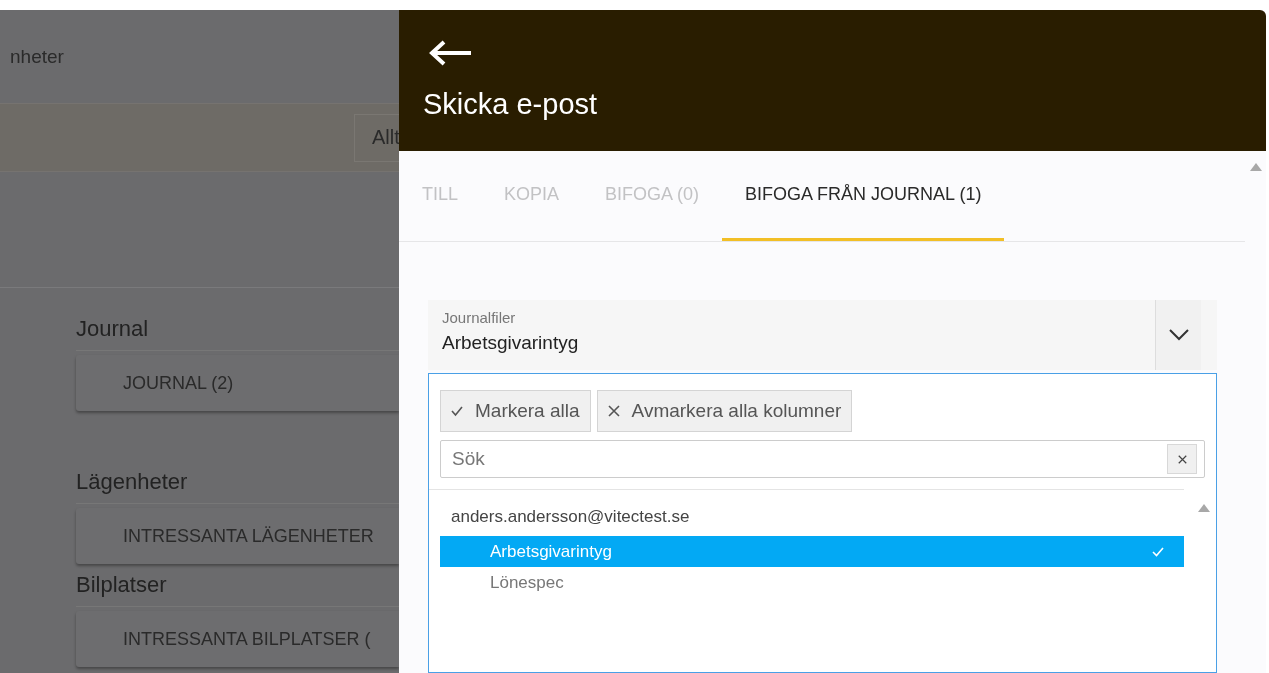 The width and height of the screenshot is (1269, 673). I want to click on list-option: Arbetsgivarintyg, so click(812, 551).